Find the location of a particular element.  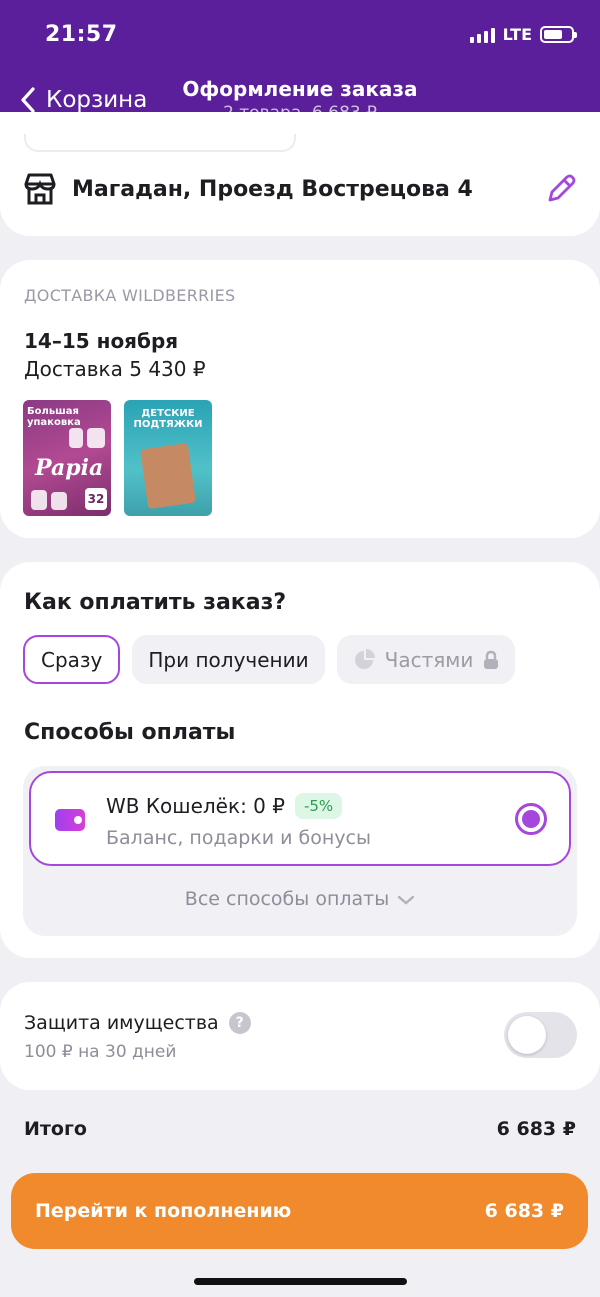

delivery-price: Доставка 5 430 ₽ is located at coordinates (115, 369).